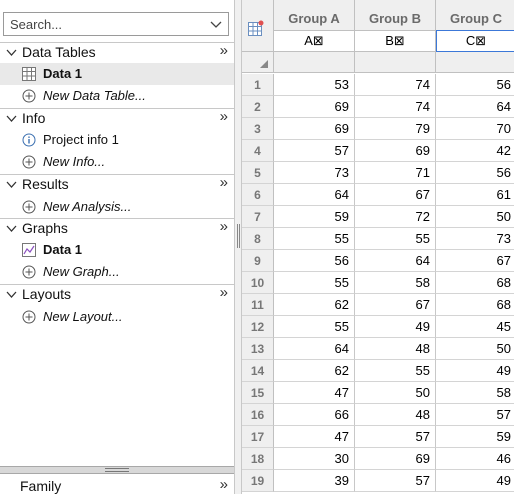  Describe the element at coordinates (395, 26) in the screenshot. I see `column-header-group-b: Group B B⊠` at that location.